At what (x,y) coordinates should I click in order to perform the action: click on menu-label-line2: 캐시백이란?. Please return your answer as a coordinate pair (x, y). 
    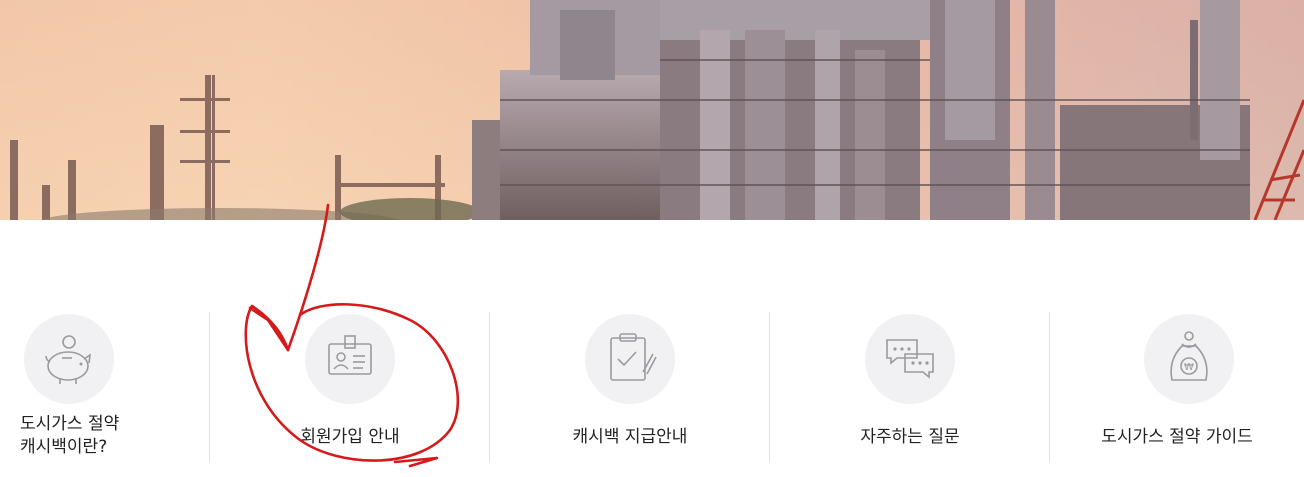
    Looking at the image, I should click on (64, 447).